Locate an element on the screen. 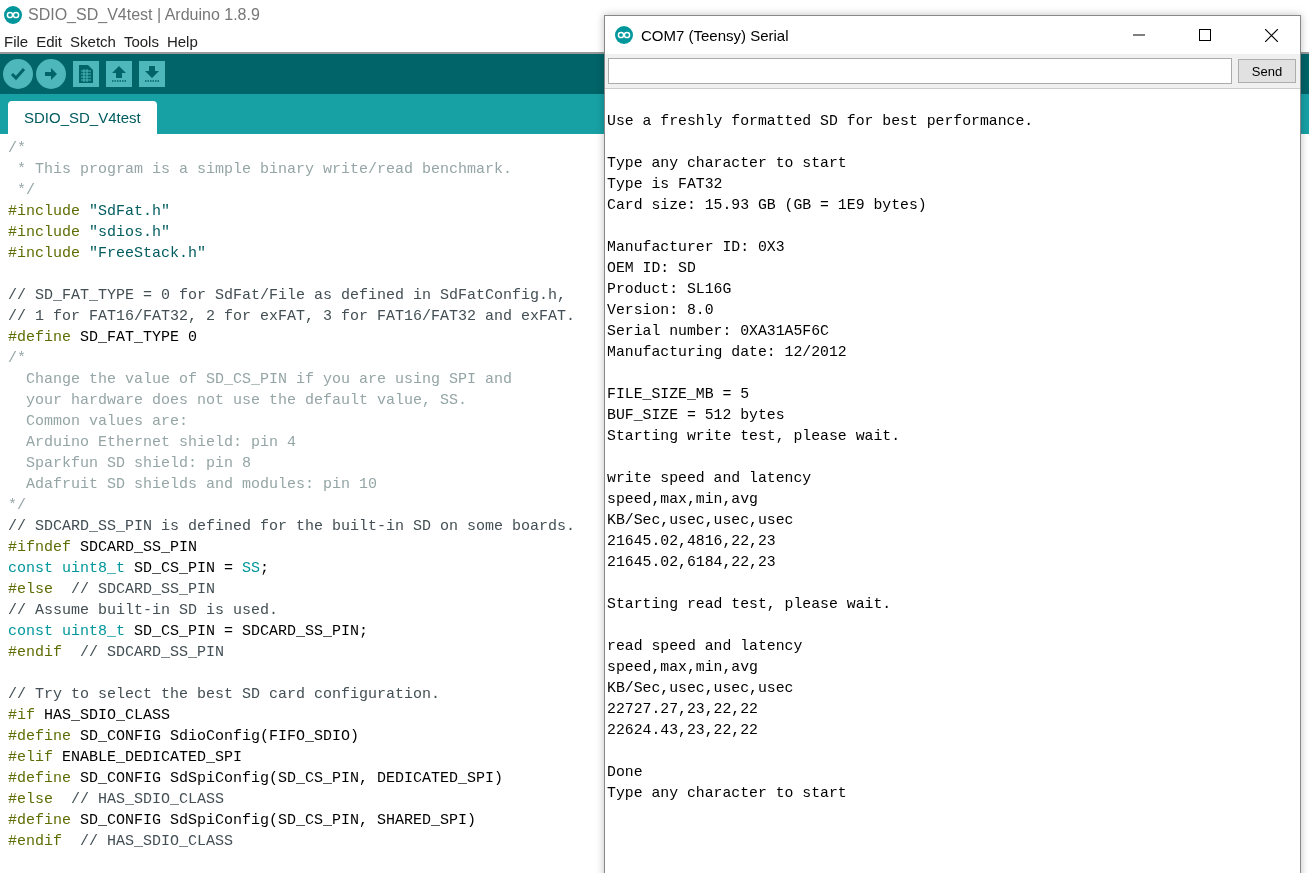 Image resolution: width=1309 pixels, height=873 pixels. send-button: Send is located at coordinates (1267, 71).